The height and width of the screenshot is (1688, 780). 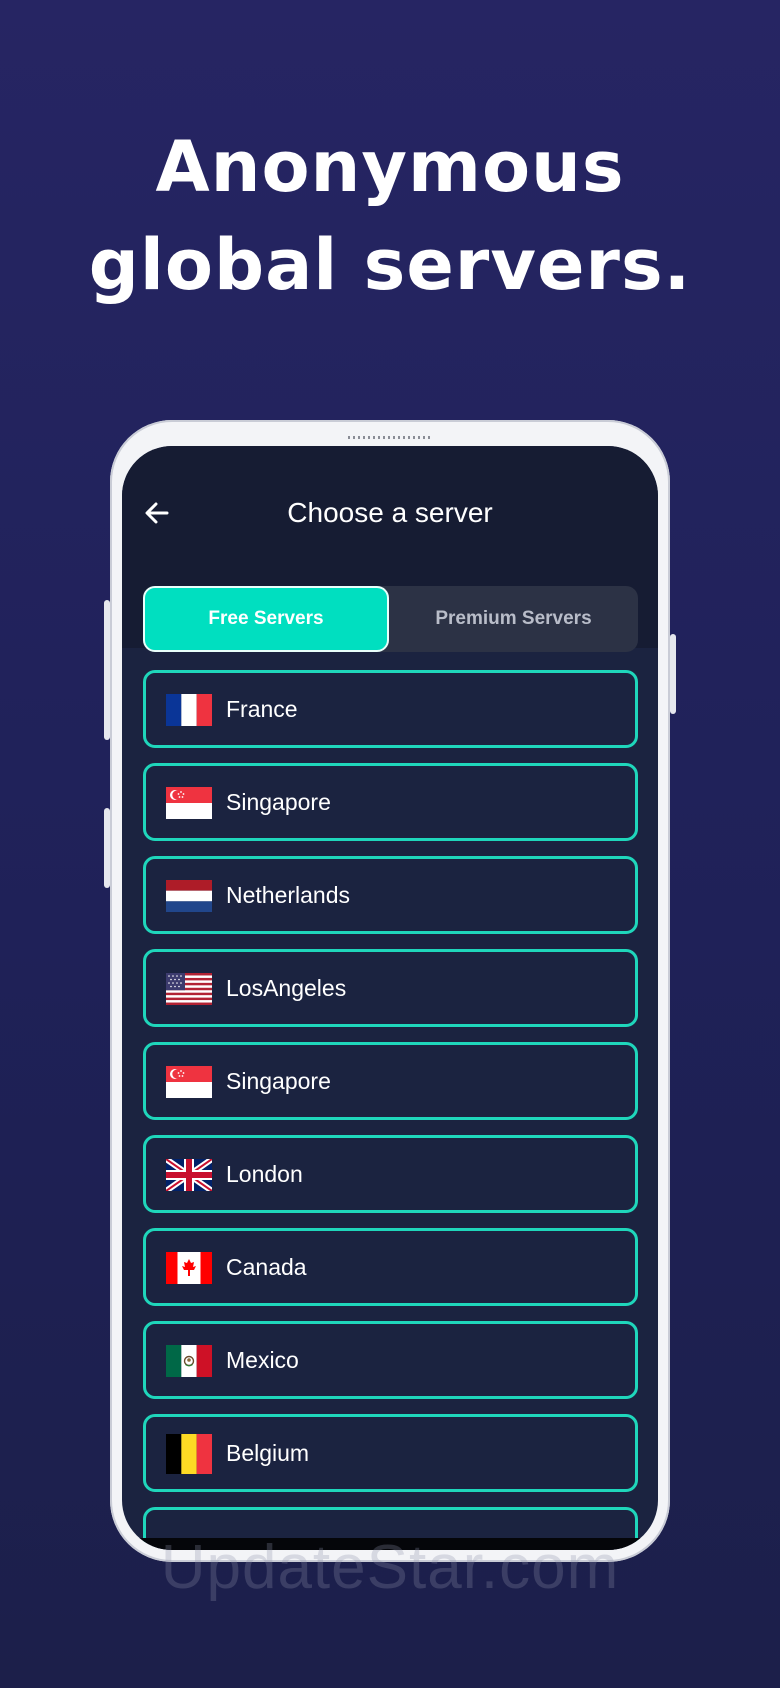 I want to click on server-item-mexico: Mexico, so click(x=390, y=1360).